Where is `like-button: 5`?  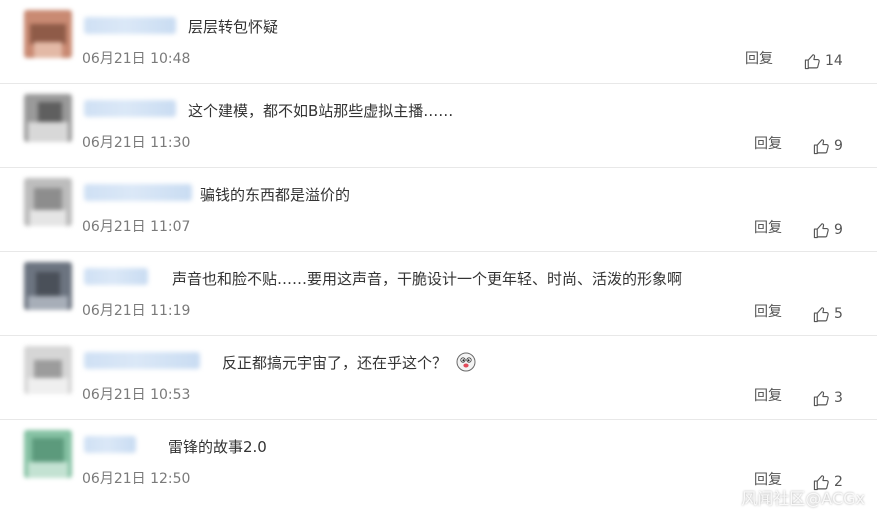
like-button: 5 is located at coordinates (828, 314).